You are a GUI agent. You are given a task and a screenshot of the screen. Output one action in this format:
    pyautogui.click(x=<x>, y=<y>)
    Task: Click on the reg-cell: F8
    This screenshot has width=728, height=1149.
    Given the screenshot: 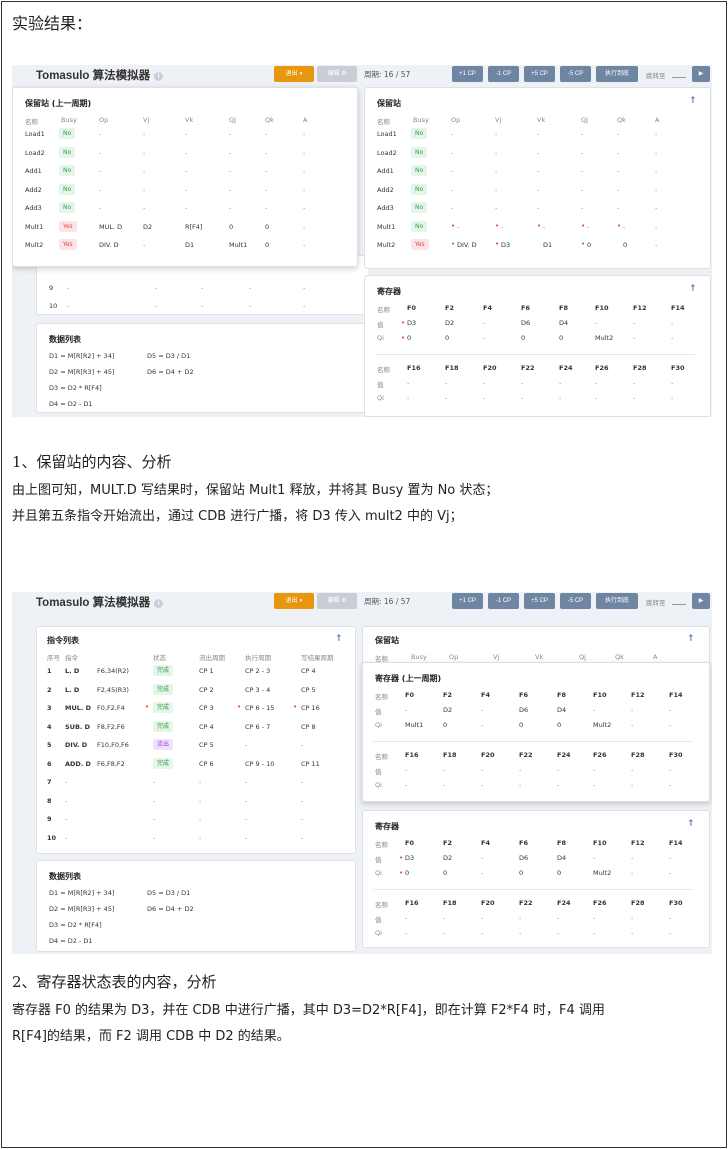 What is the action you would take?
    pyautogui.click(x=561, y=695)
    